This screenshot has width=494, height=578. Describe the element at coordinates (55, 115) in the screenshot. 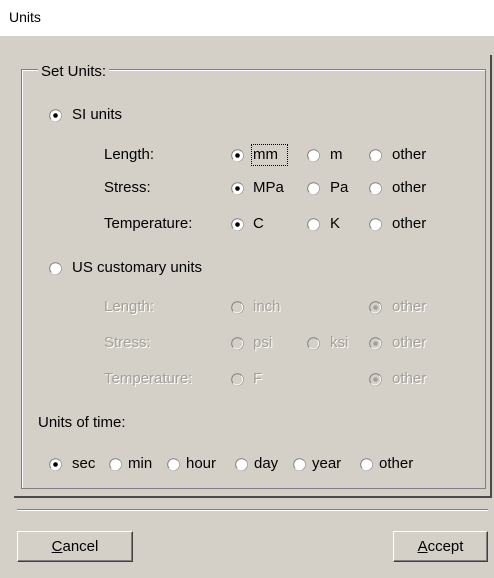

I see `si-units-radio` at that location.